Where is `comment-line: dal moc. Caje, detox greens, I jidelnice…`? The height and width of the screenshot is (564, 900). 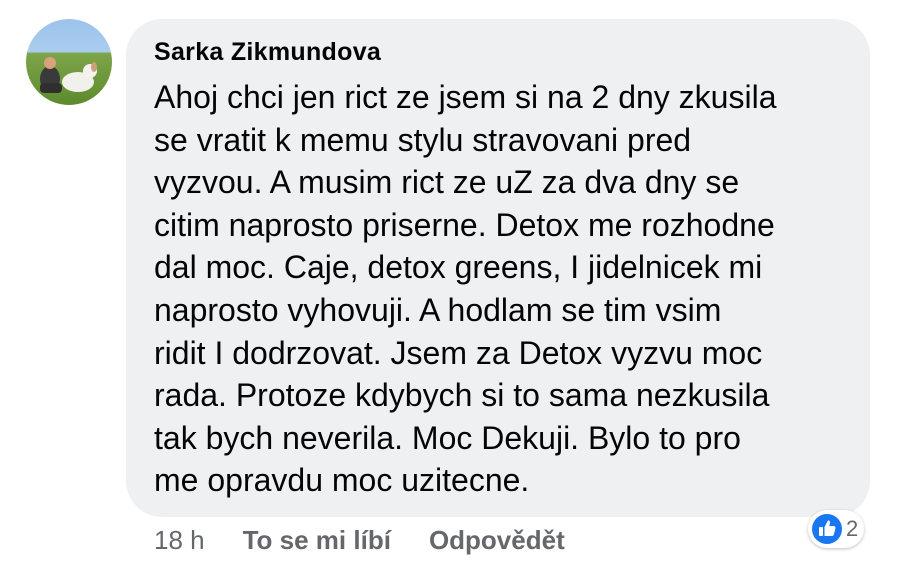 comment-line: dal moc. Caje, detox greens, I jidelnice… is located at coordinates (458, 267).